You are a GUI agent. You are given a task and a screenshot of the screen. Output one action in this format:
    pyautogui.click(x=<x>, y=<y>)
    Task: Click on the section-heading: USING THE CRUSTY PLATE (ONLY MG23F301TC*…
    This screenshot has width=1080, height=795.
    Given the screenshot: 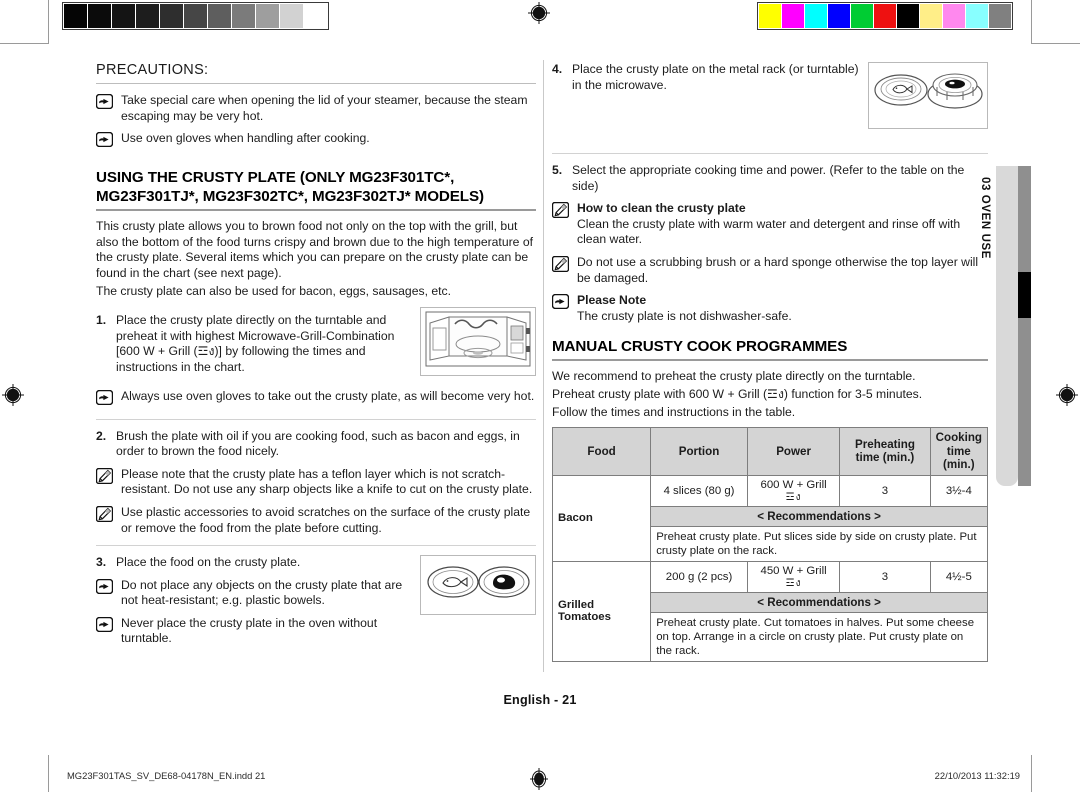 What is the action you would take?
    pyautogui.click(x=316, y=187)
    